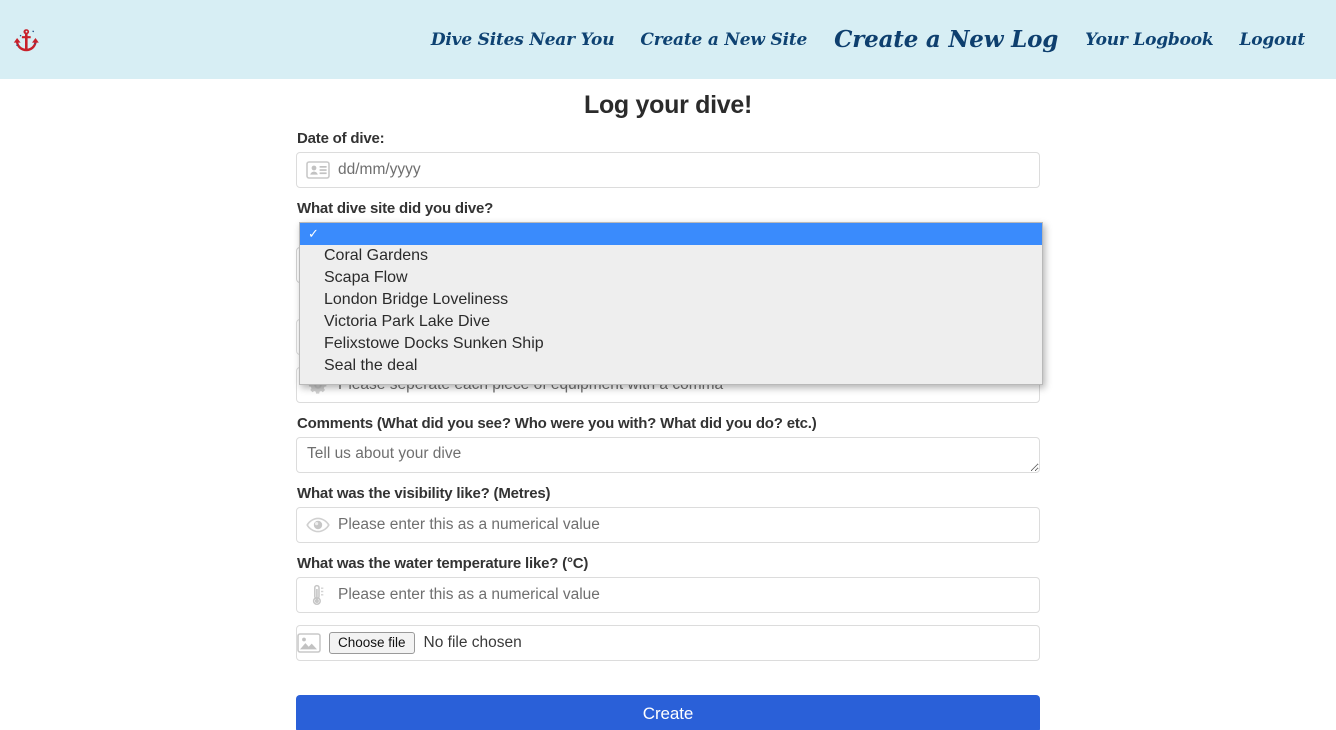 The image size is (1336, 730). Describe the element at coordinates (523, 40) in the screenshot. I see `nav-link-dive-sites-near-you: Dive Sites Near You` at that location.